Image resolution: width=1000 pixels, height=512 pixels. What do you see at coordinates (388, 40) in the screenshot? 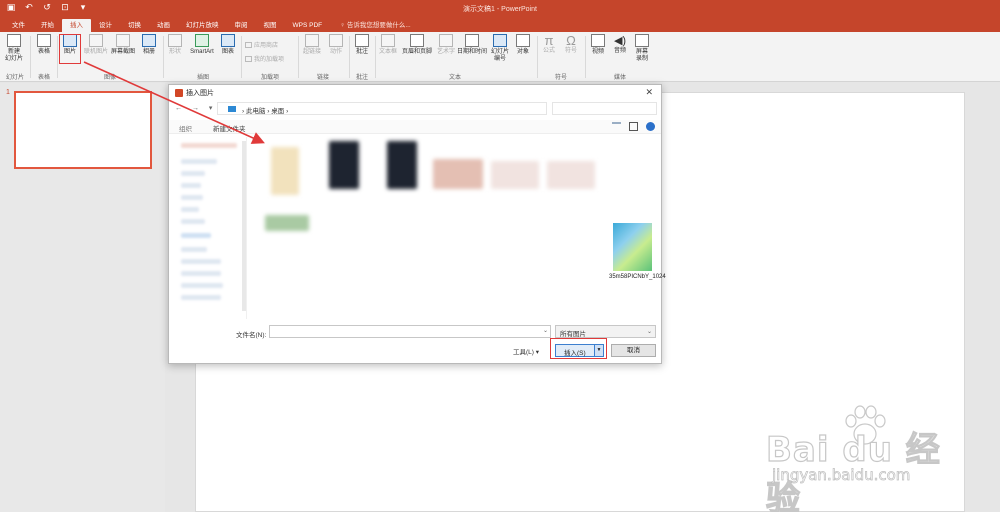
I see `textbox-icon` at bounding box center [388, 40].